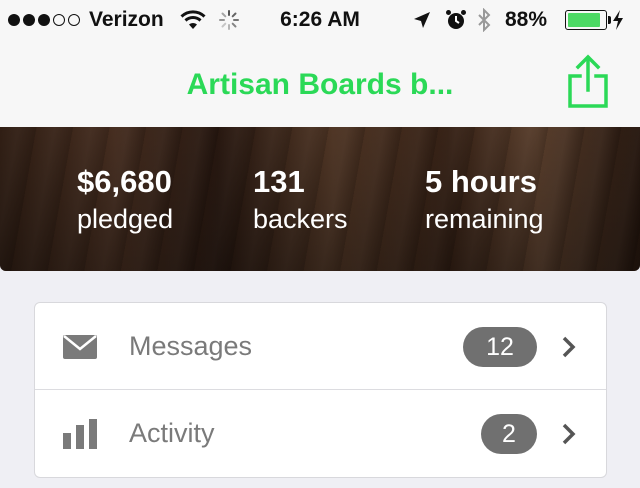 The image size is (640, 488). Describe the element at coordinates (191, 346) in the screenshot. I see `menu-item-label: Messages` at that location.